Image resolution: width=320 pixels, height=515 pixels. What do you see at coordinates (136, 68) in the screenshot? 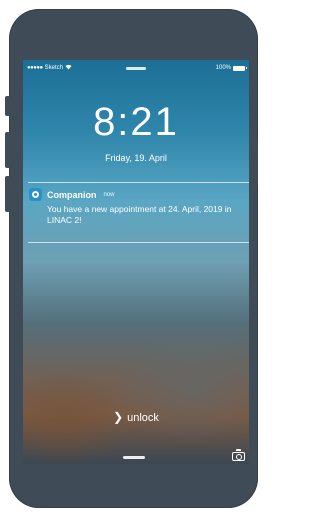
I see `notification-center-grabber` at bounding box center [136, 68].